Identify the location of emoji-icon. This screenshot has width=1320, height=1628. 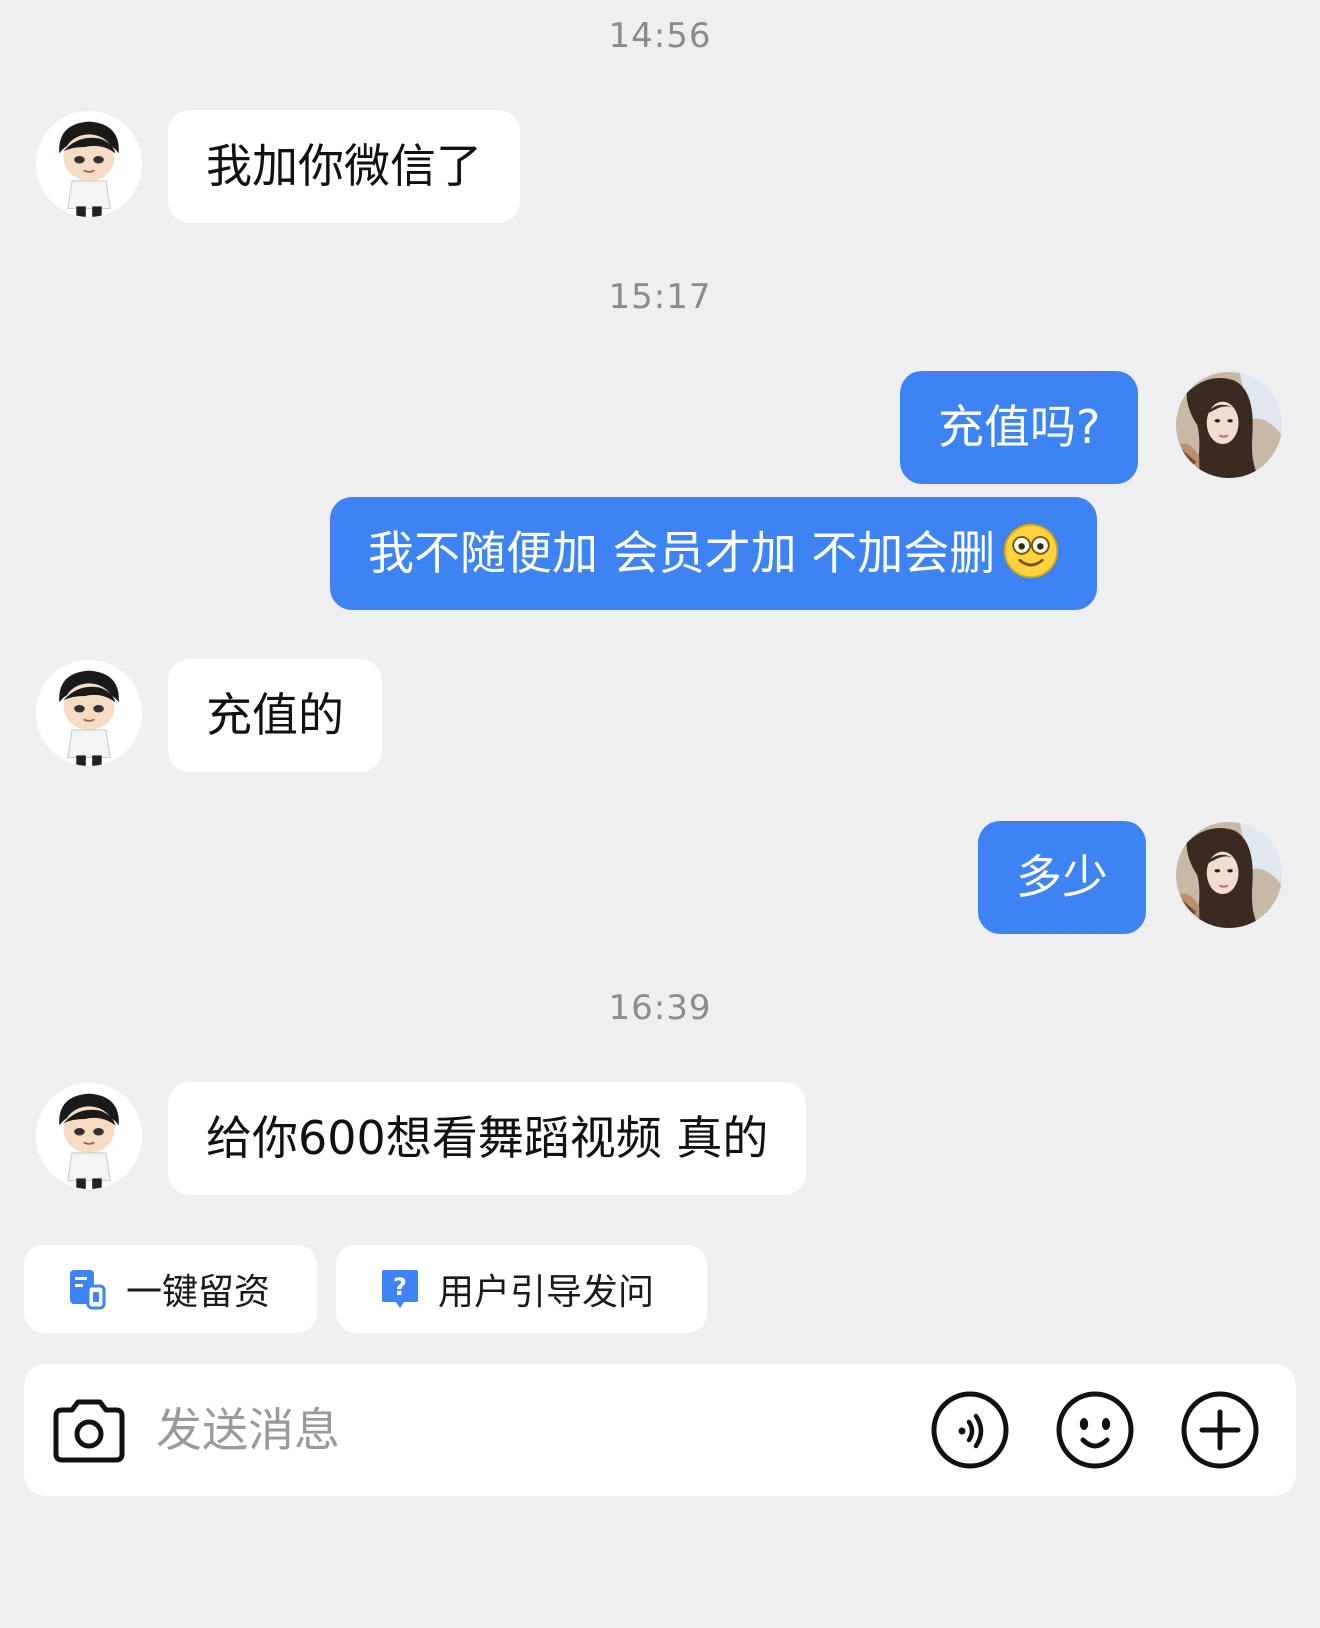
(1095, 1430).